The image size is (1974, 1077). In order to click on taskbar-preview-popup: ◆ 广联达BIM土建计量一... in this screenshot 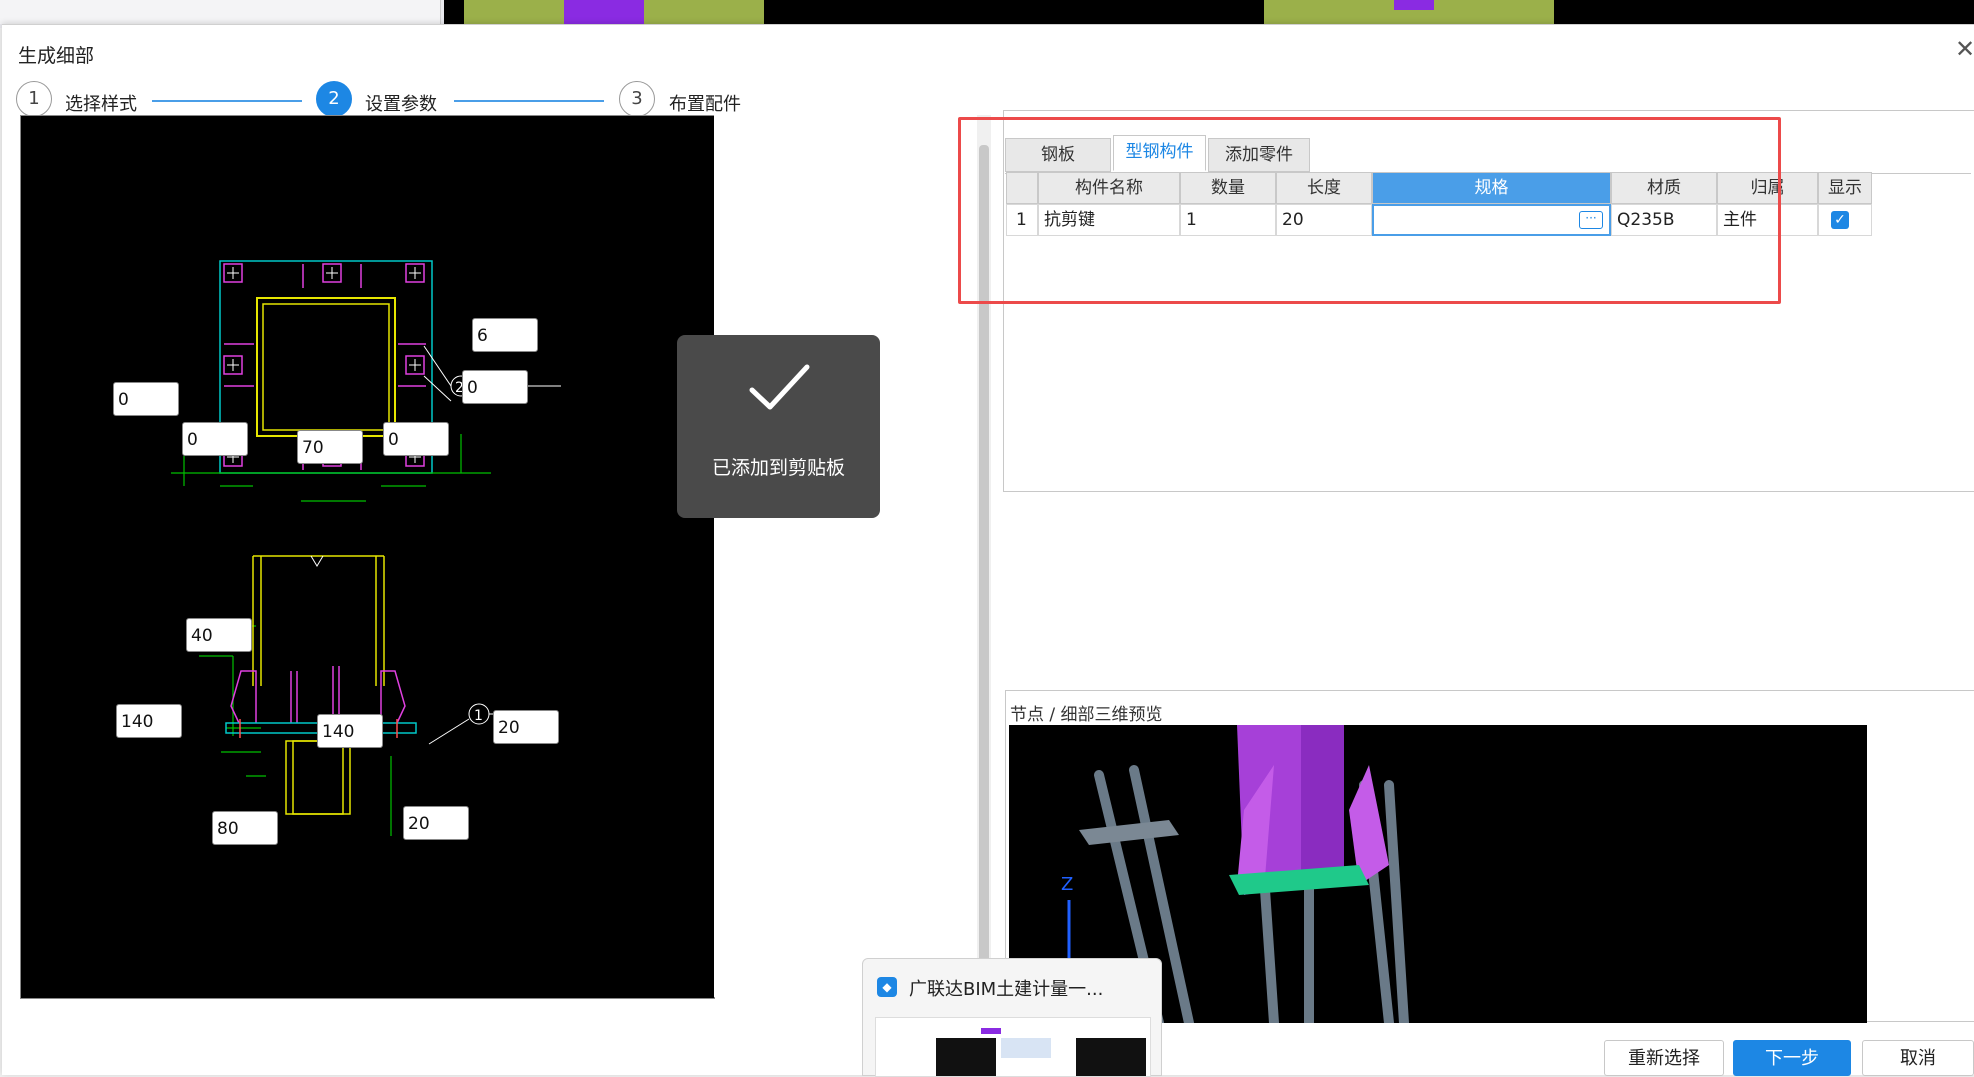, I will do `click(1012, 1017)`.